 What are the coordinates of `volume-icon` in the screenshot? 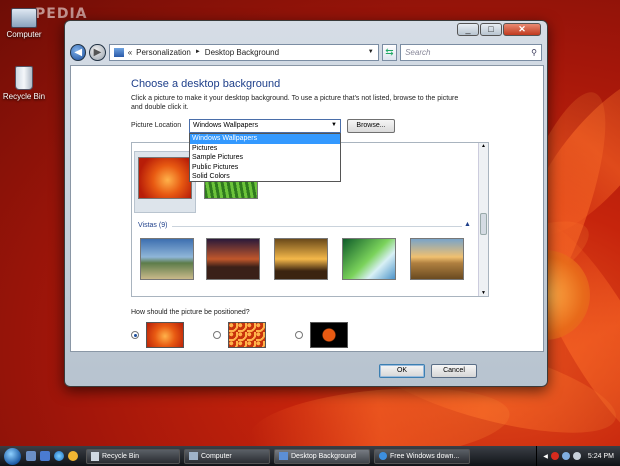 It's located at (576, 456).